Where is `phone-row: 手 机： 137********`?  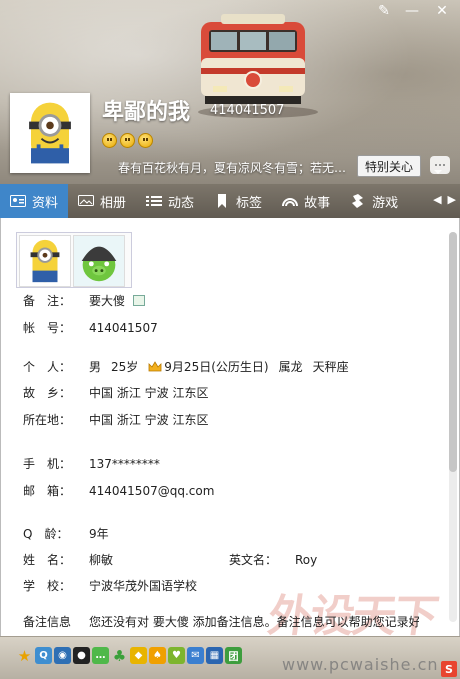
phone-row: 手 机： 137******** is located at coordinates (91, 463).